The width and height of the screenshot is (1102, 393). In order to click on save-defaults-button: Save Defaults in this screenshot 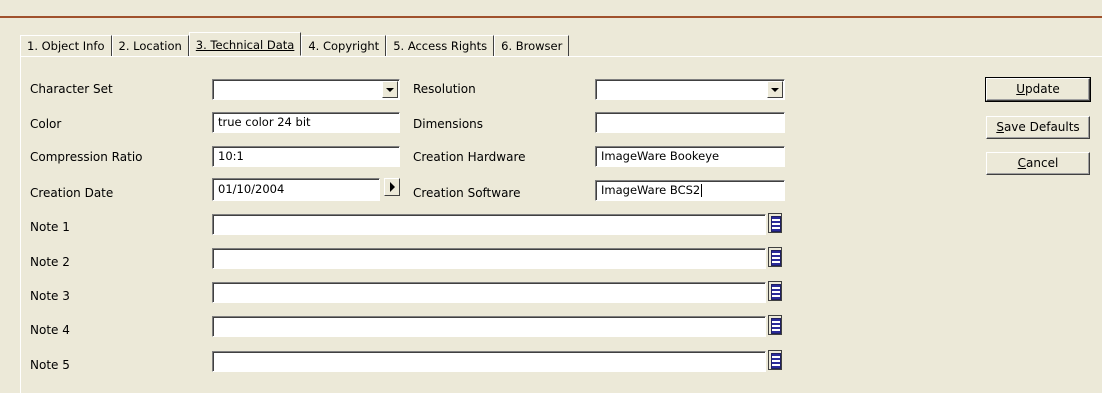, I will do `click(1038, 127)`.